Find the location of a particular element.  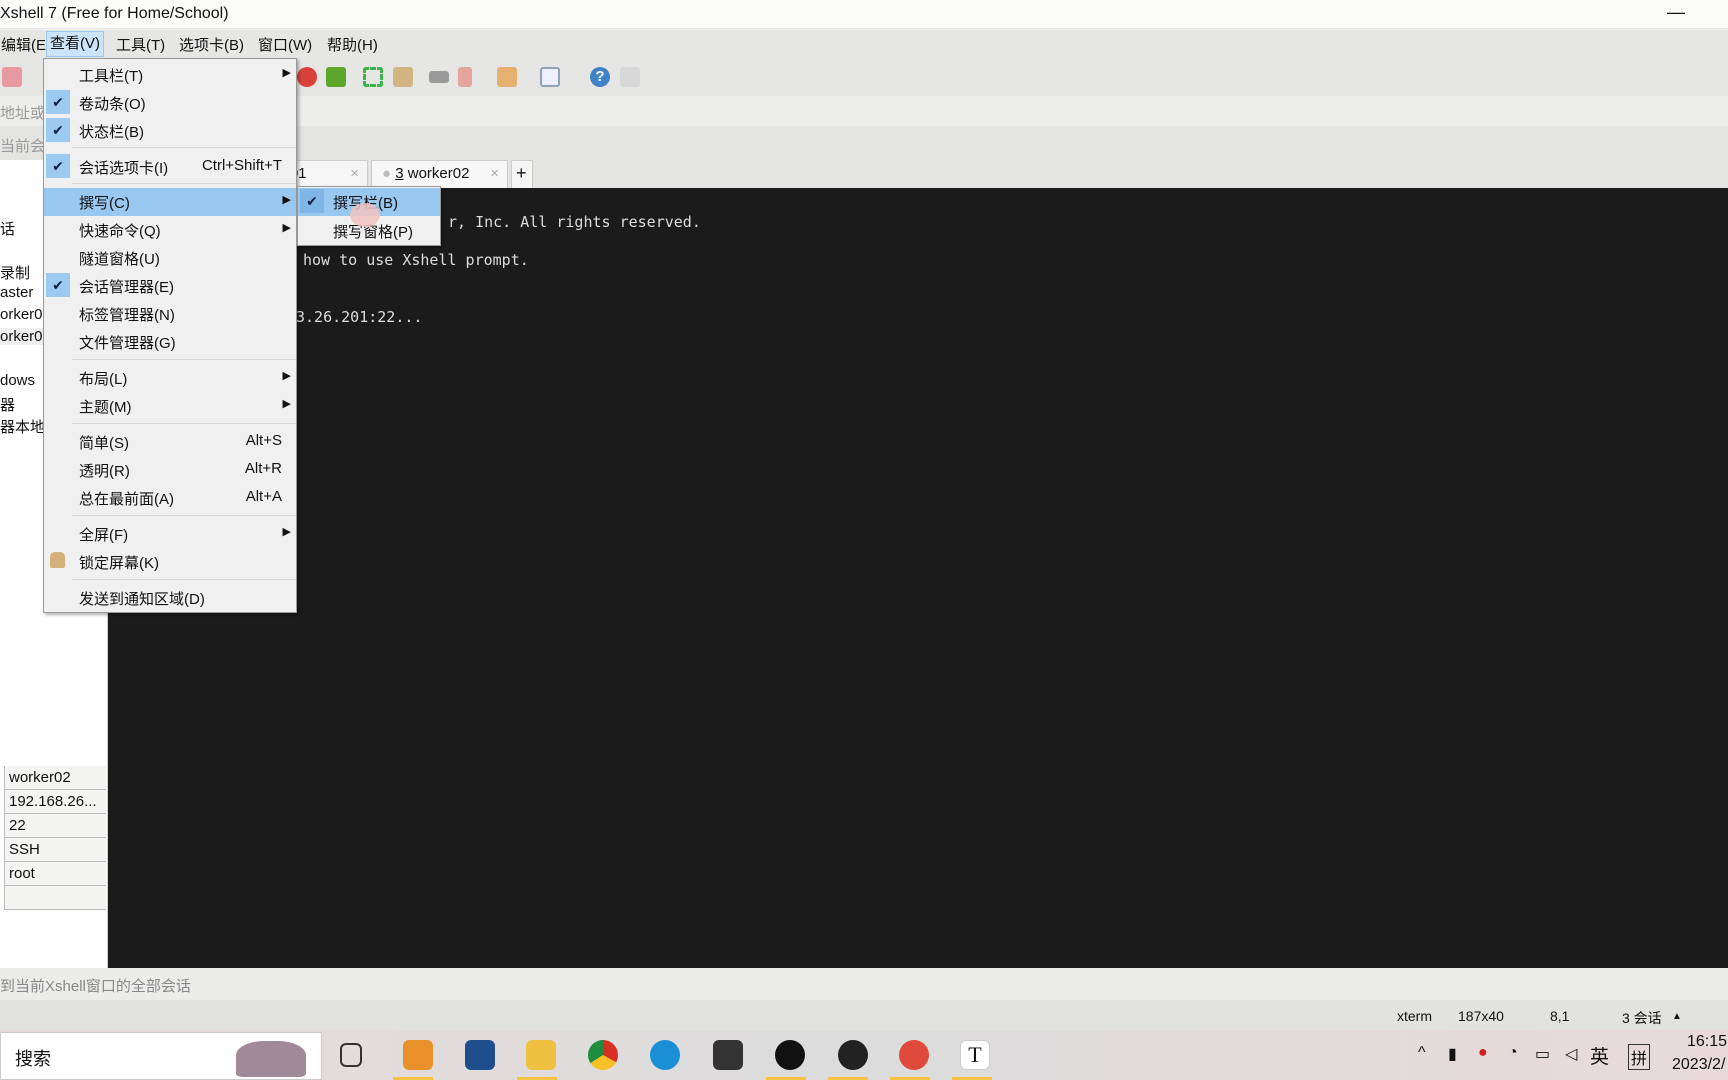

menu-item-statusbar: ✔ 状态栏(B) is located at coordinates (170, 130).